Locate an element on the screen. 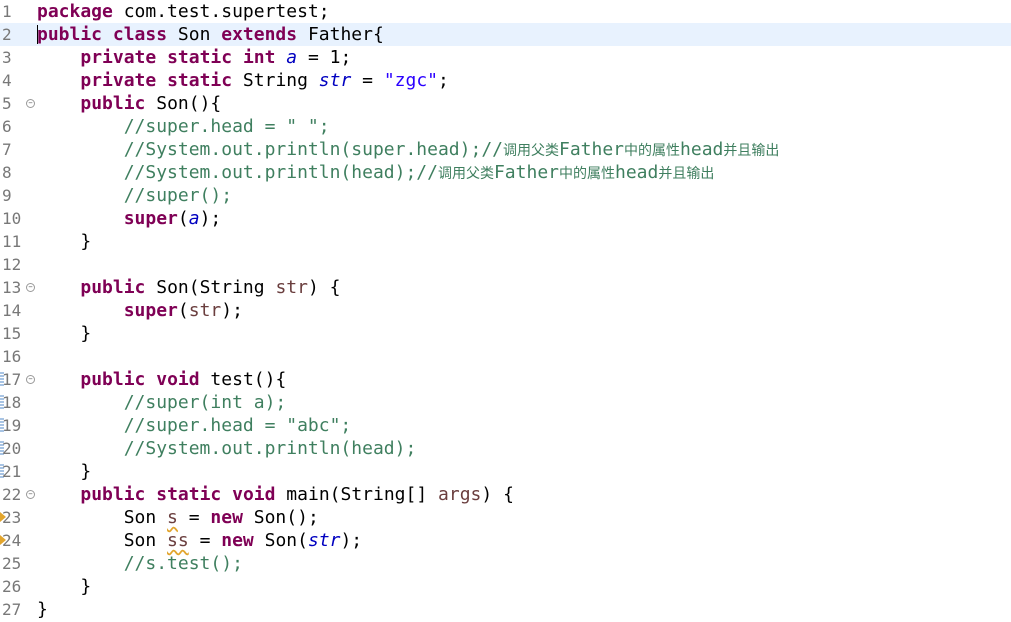 This screenshot has width=1011, height=622. code-content: Son s = new Son(); is located at coordinates (178, 517).